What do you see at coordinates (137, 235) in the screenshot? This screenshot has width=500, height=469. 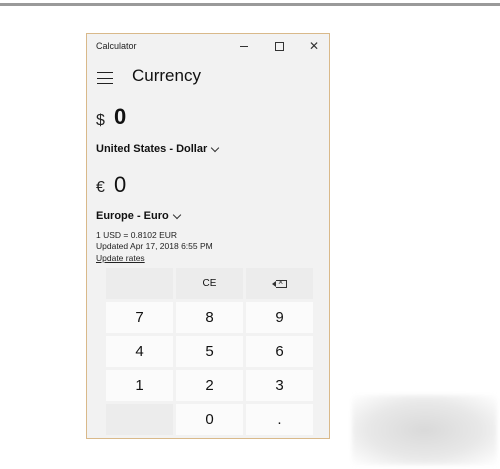 I see `exchange-rate: 1 USD = 0.8102 EUR` at bounding box center [137, 235].